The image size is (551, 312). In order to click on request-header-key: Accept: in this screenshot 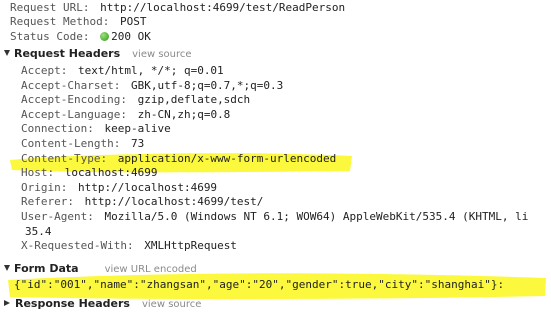, I will do `click(44, 70)`.